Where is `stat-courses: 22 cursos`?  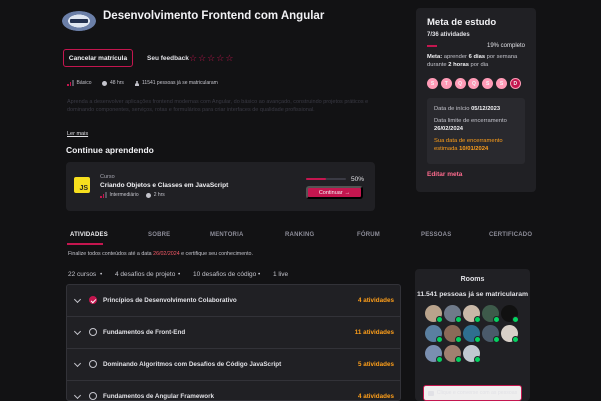
stat-courses: 22 cursos is located at coordinates (82, 274).